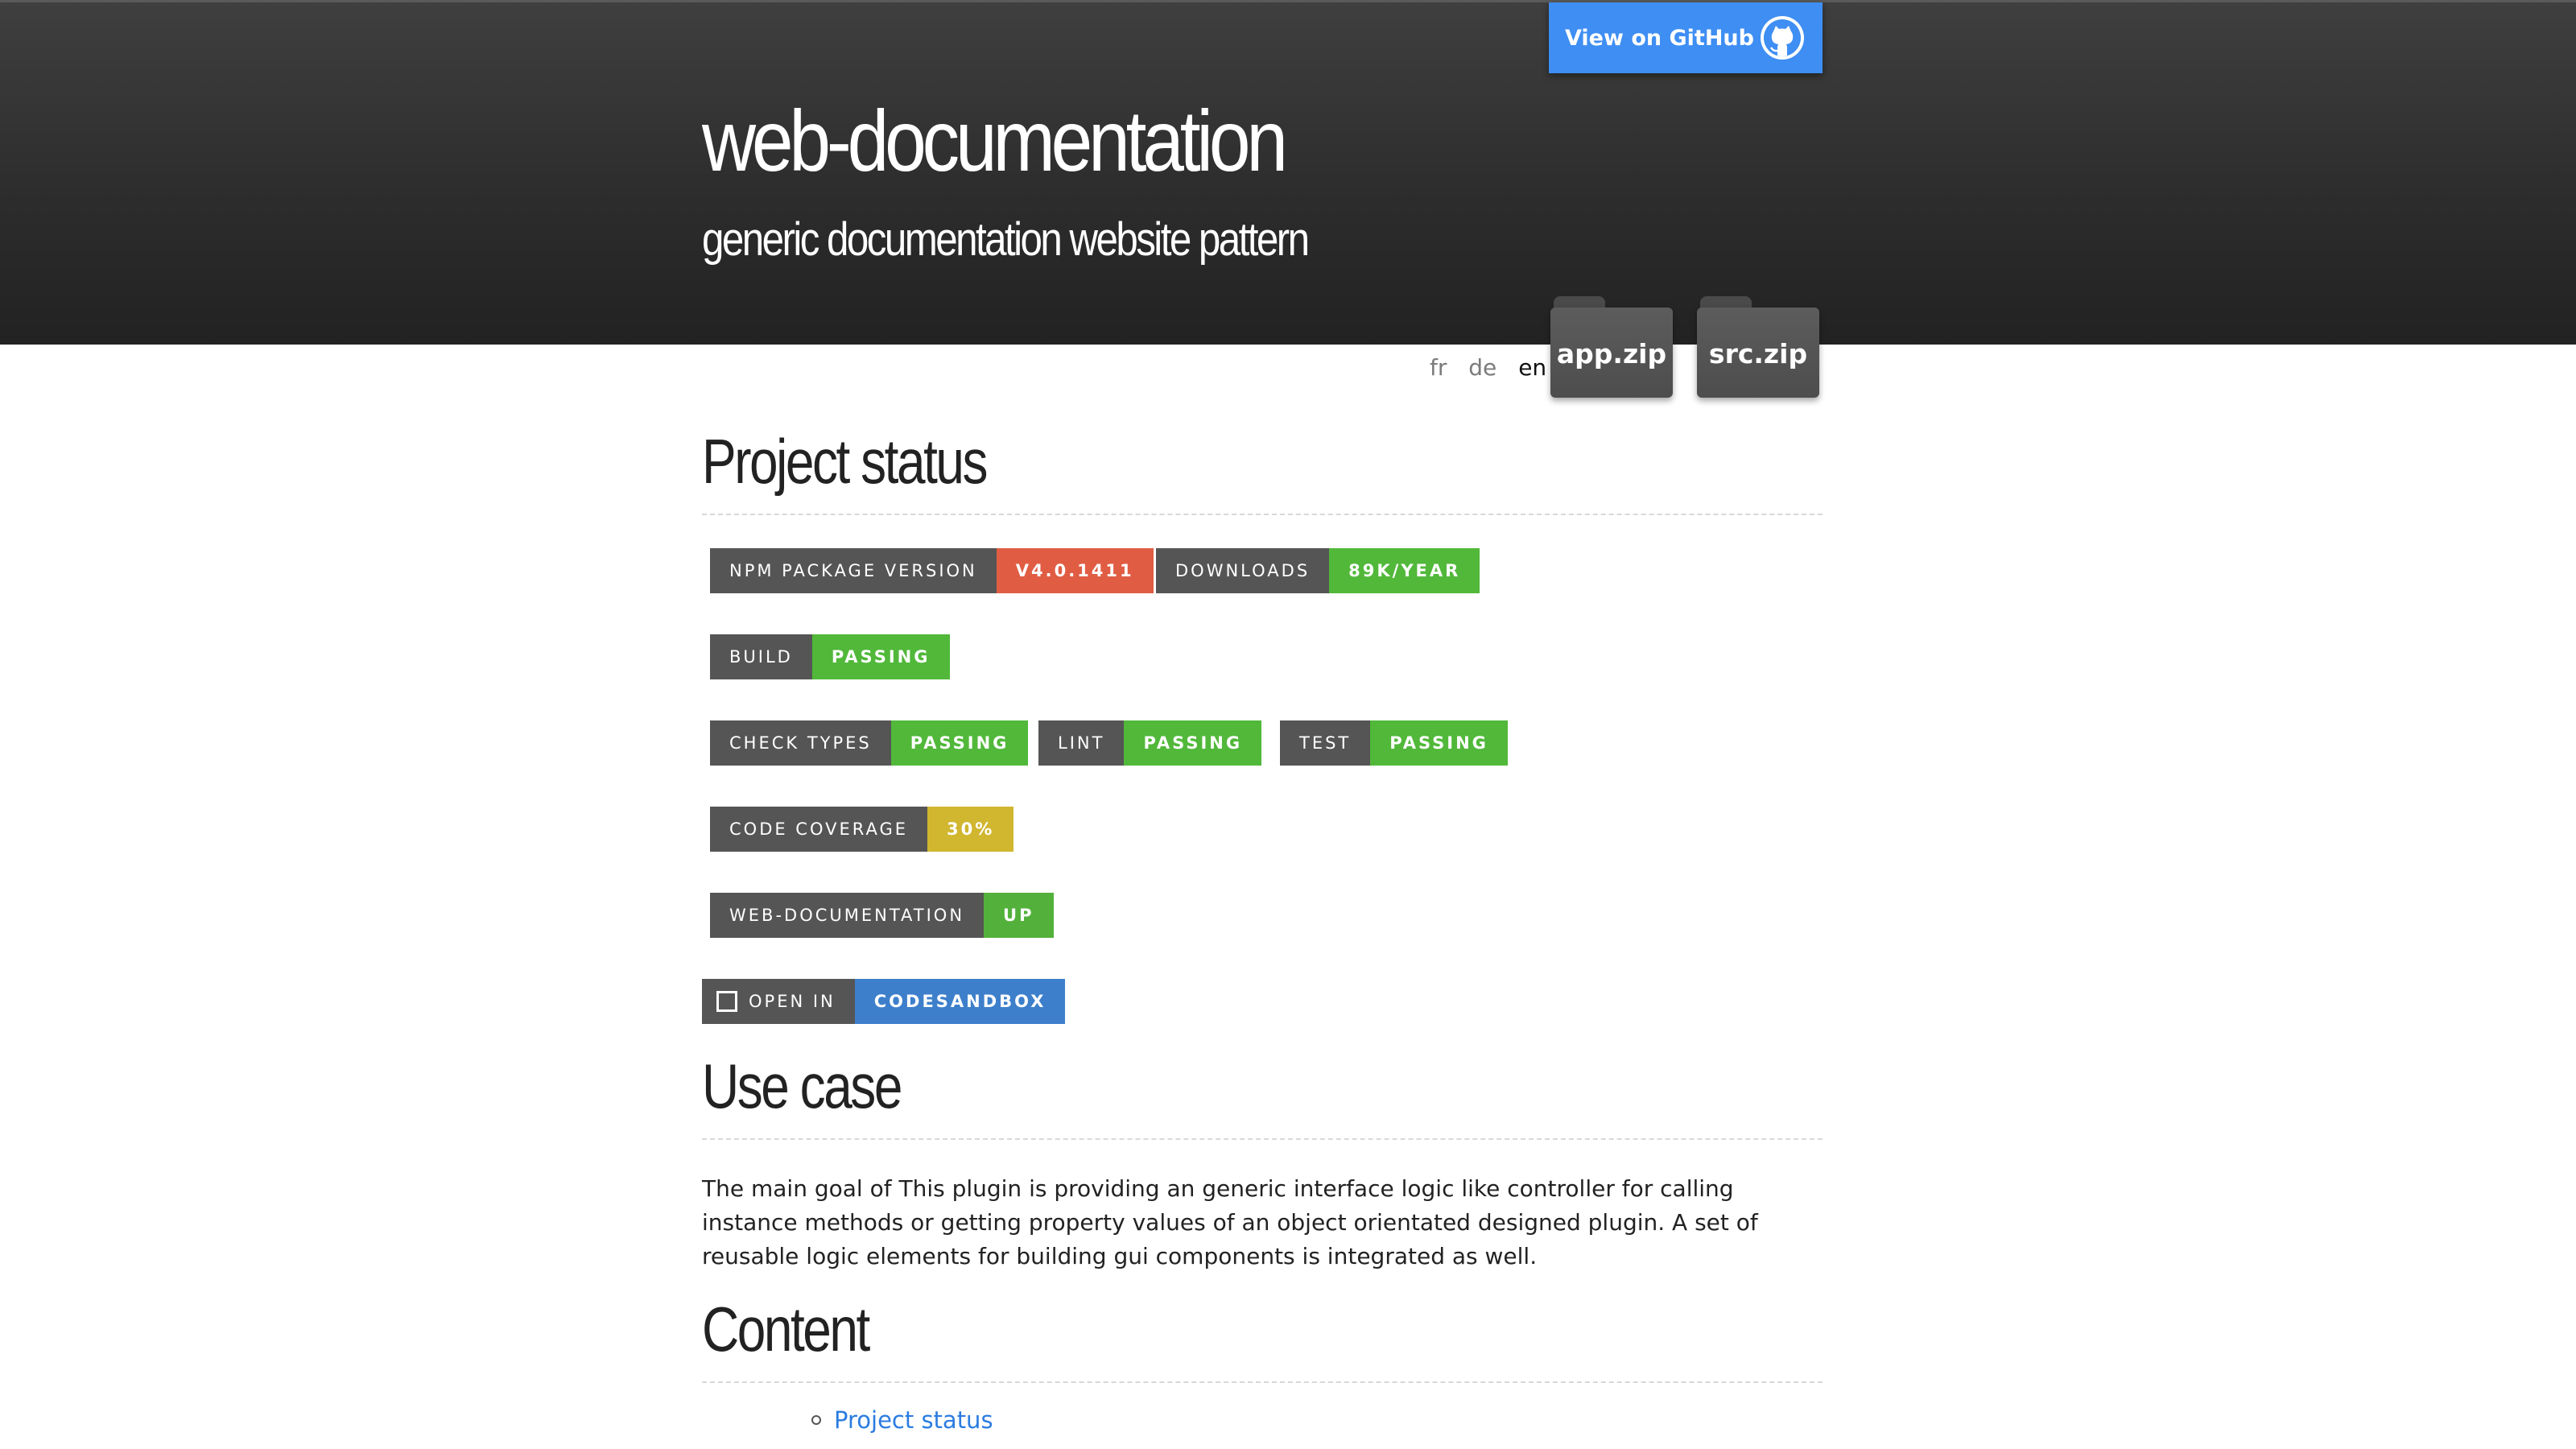 The image size is (2576, 1449). What do you see at coordinates (847, 915) in the screenshot?
I see `badge-label: web-documentation` at bounding box center [847, 915].